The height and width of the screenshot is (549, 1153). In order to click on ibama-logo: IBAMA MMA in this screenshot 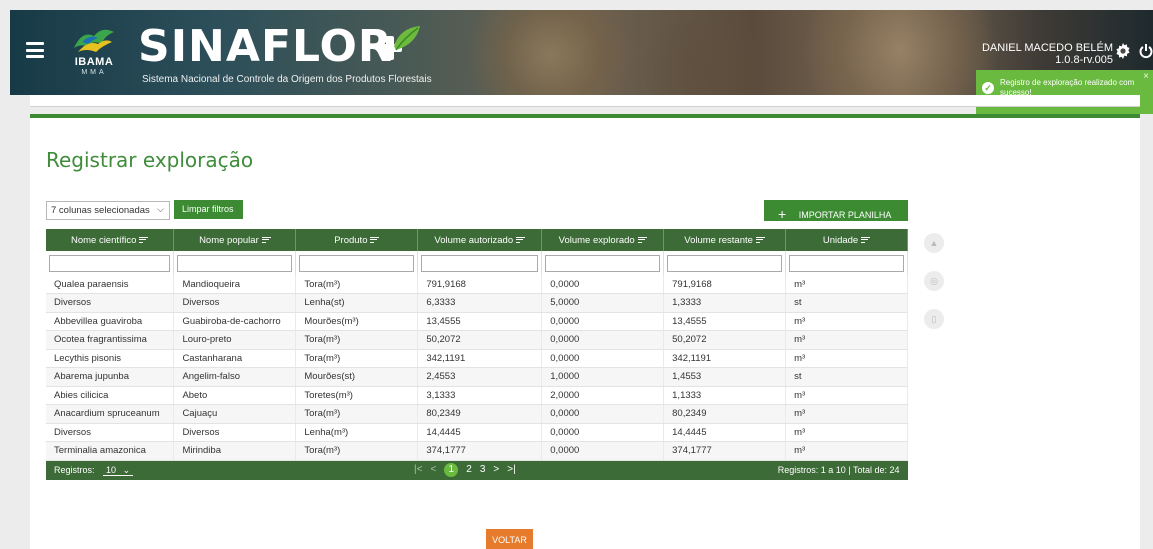, I will do `click(94, 54)`.